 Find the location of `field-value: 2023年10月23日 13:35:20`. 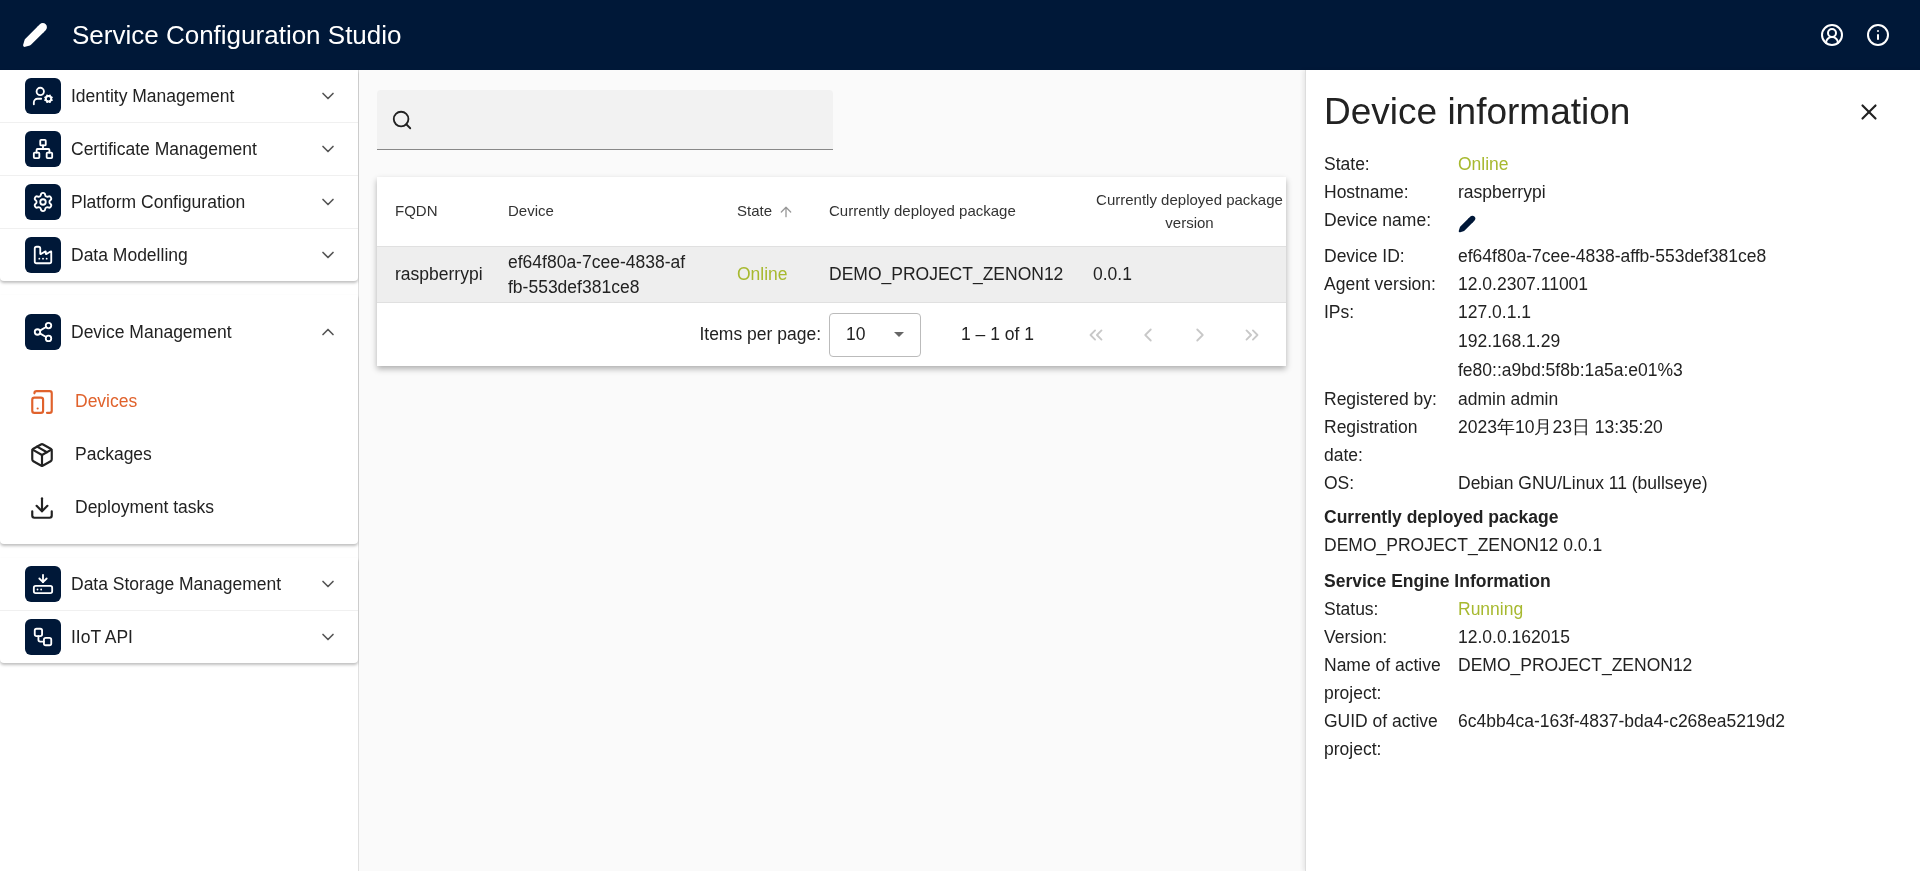

field-value: 2023年10月23日 13:35:20 is located at coordinates (1560, 427).